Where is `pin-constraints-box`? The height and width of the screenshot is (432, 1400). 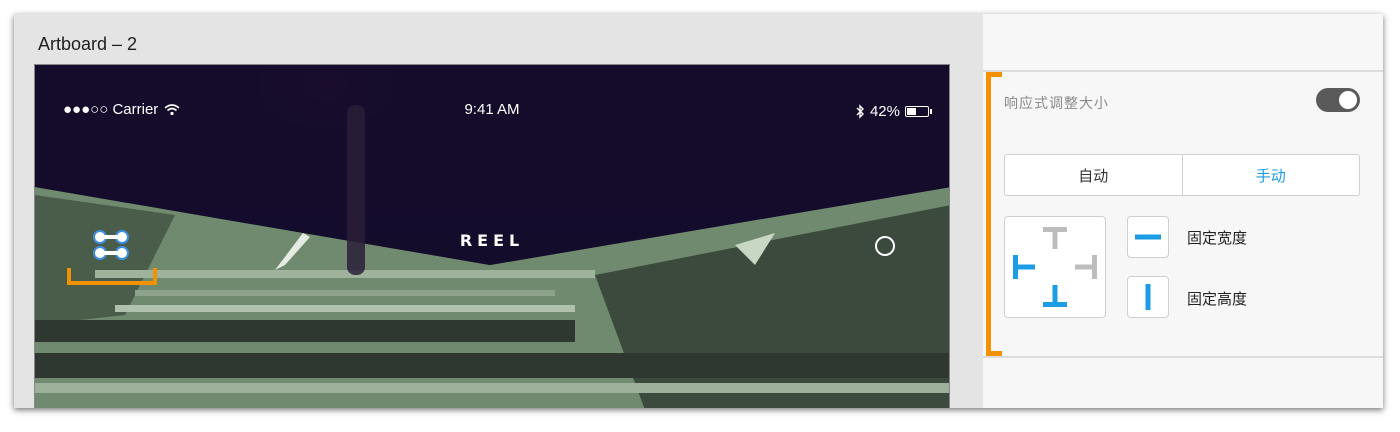
pin-constraints-box is located at coordinates (1055, 267).